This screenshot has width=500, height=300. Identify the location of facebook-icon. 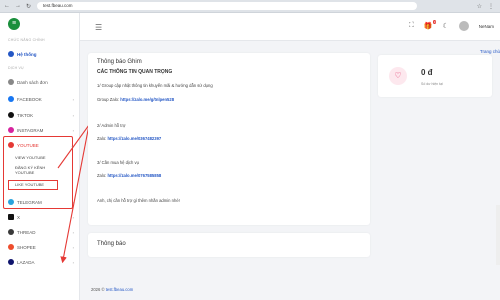
(11, 99).